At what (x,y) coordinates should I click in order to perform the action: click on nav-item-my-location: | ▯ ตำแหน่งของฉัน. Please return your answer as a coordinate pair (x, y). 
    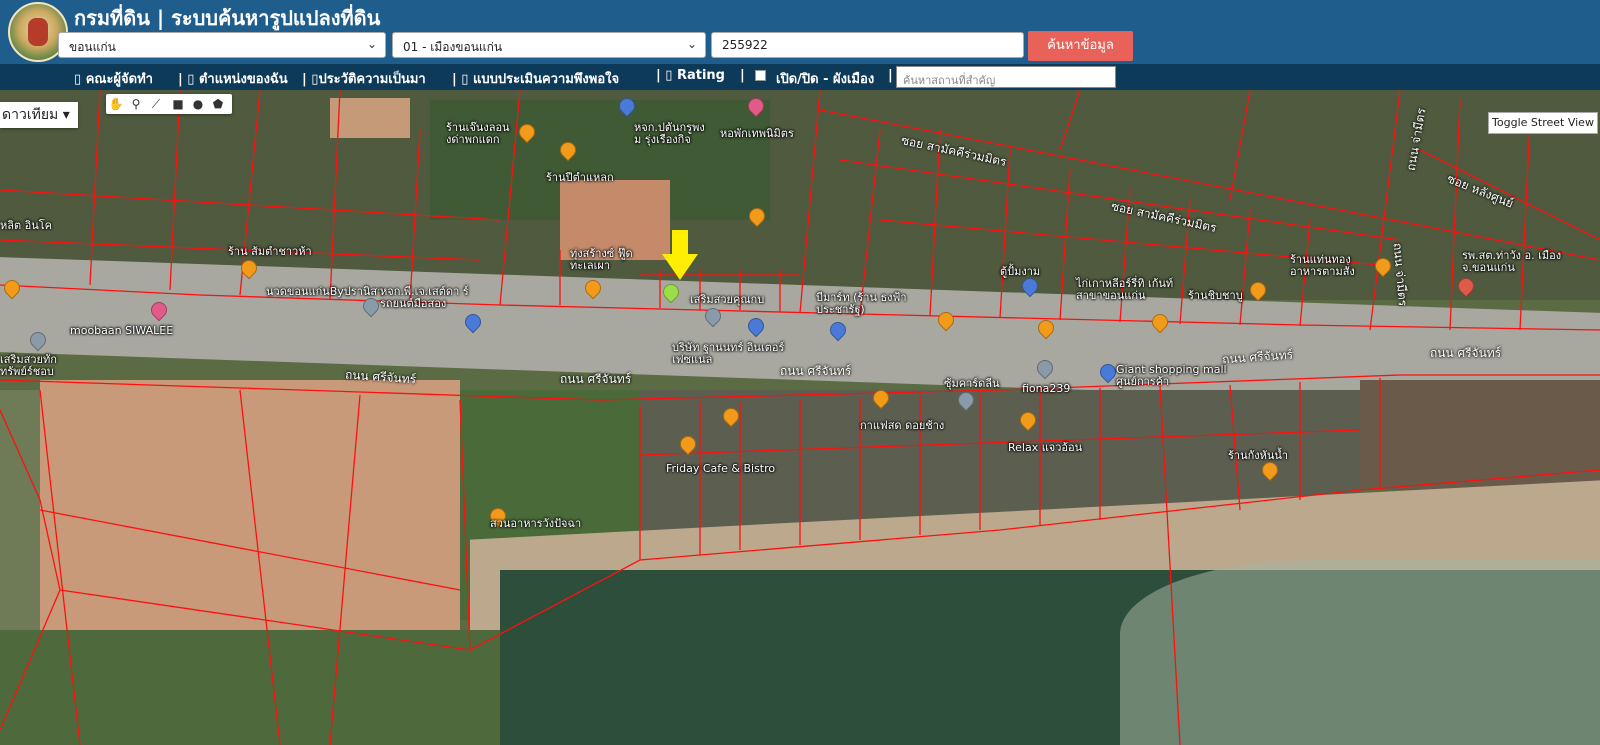
    Looking at the image, I should click on (233, 78).